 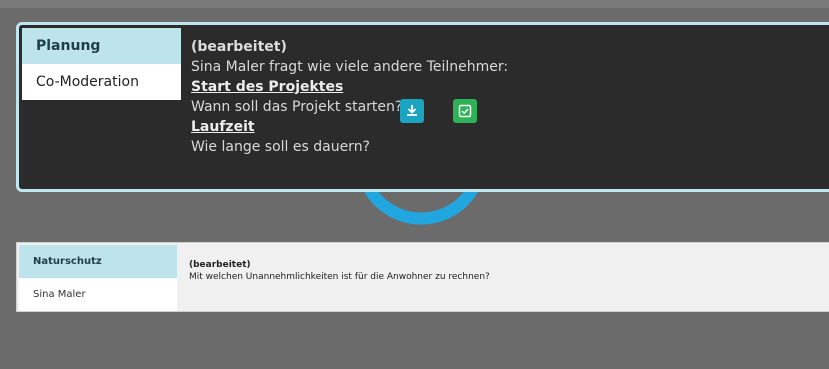 I want to click on confirm-button, so click(x=465, y=111).